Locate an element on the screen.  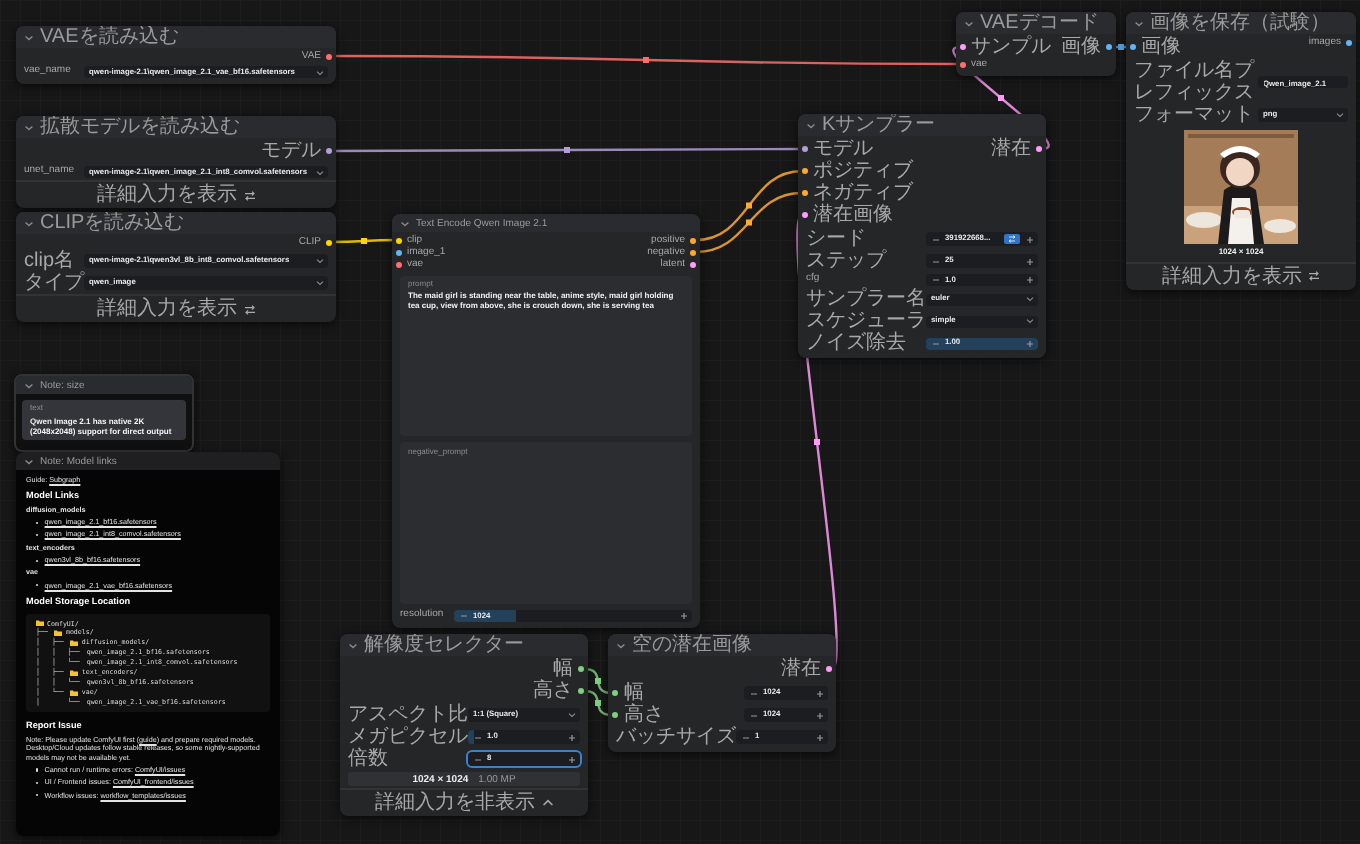
node-header: VAEを読み込む is located at coordinates (176, 37).